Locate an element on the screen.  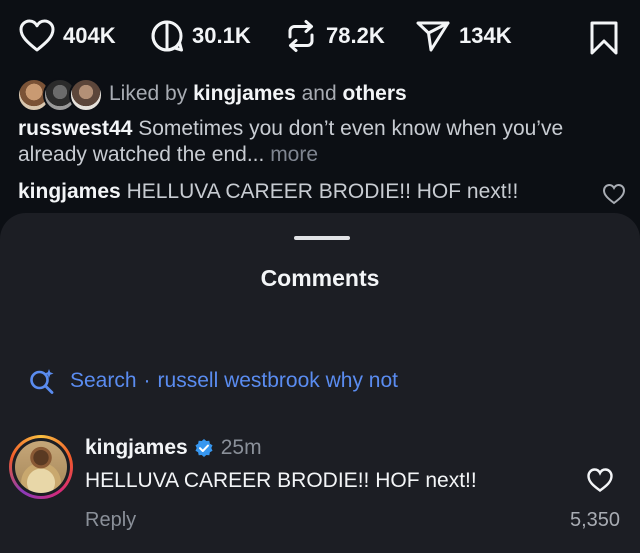
comment-like-count: 5,350 is located at coordinates (595, 520).